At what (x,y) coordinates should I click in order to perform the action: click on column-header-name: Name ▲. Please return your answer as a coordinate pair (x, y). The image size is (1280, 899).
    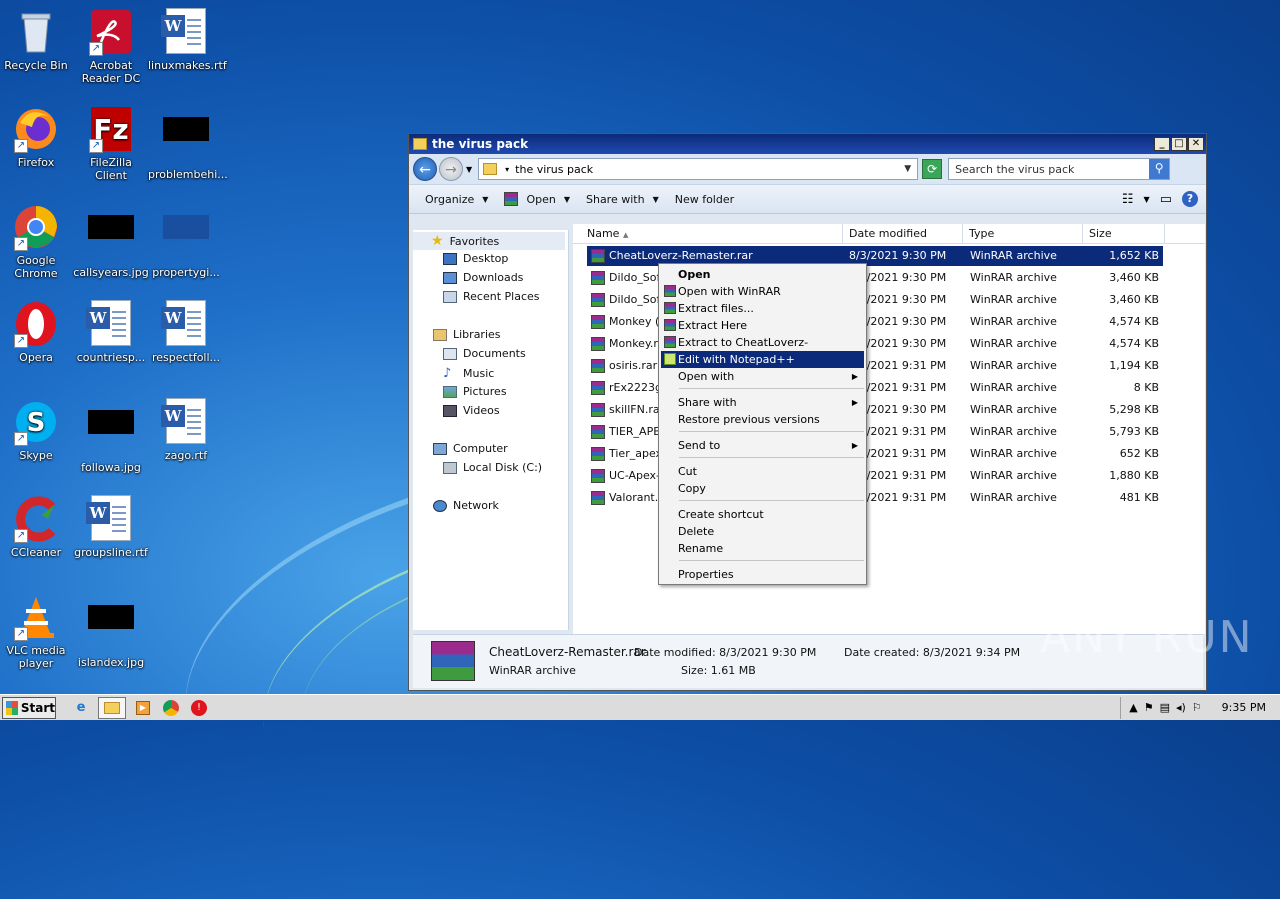
    Looking at the image, I should click on (712, 234).